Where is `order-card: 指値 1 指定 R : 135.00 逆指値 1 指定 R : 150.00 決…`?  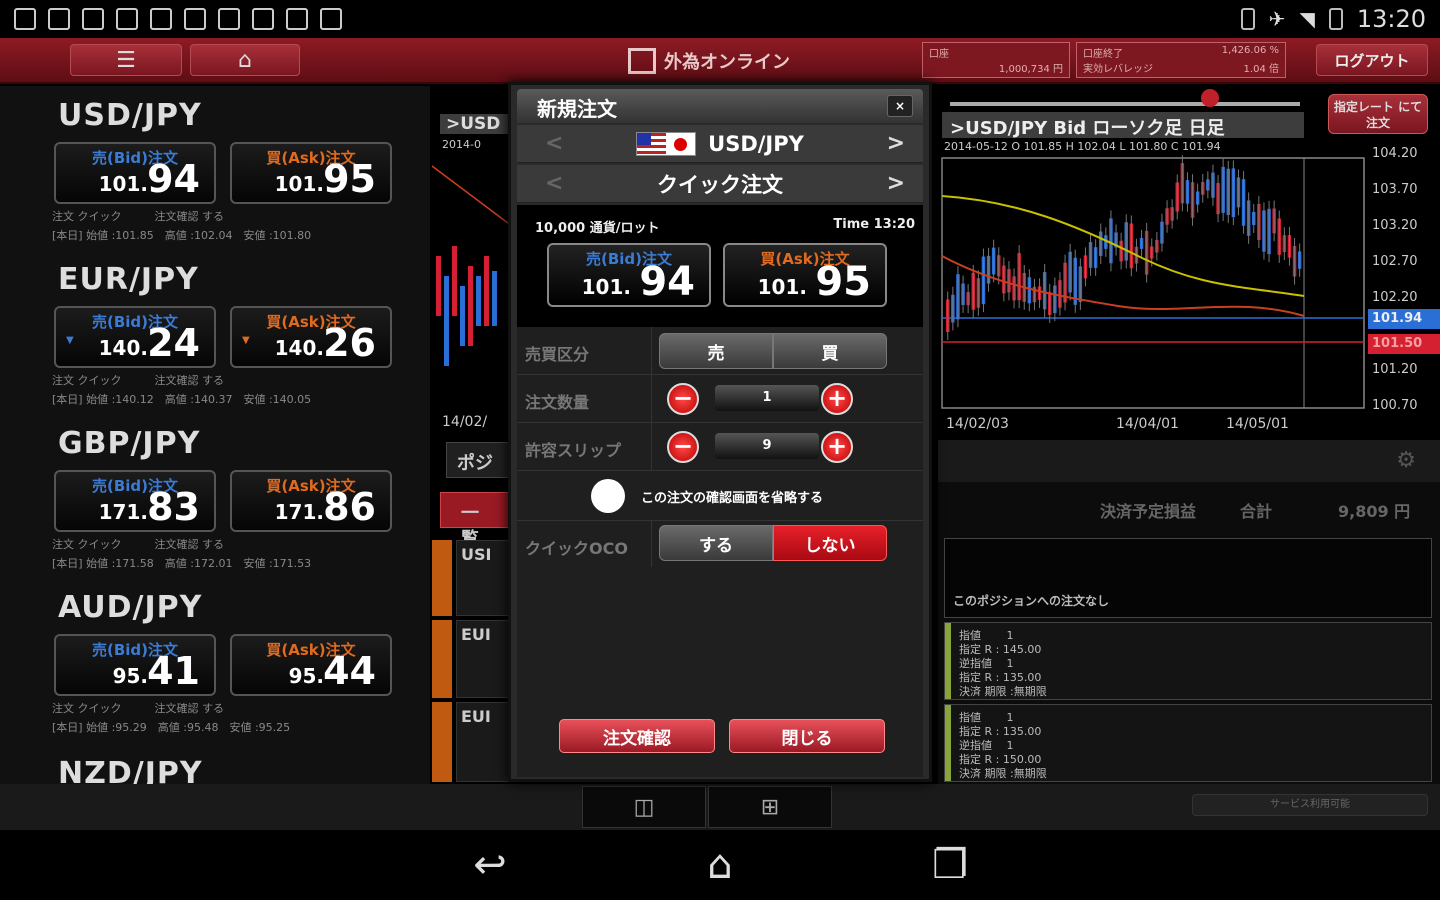 order-card: 指値 1 指定 R : 135.00 逆指値 1 指定 R : 150.00 決… is located at coordinates (1188, 743).